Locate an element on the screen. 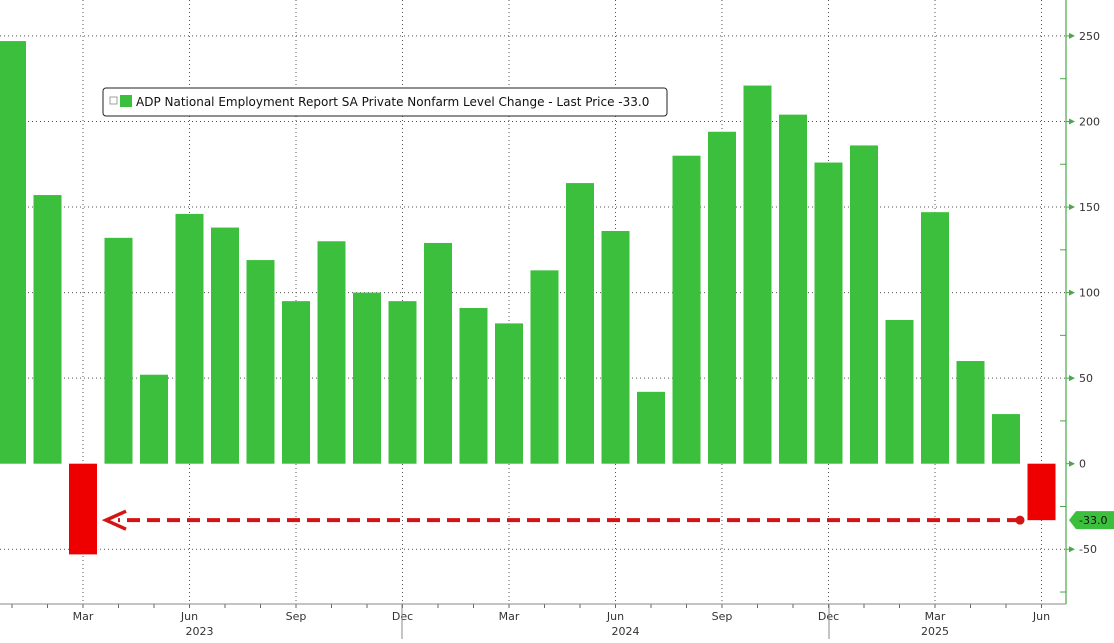  y-tick-label: 50 is located at coordinates (1086, 378).